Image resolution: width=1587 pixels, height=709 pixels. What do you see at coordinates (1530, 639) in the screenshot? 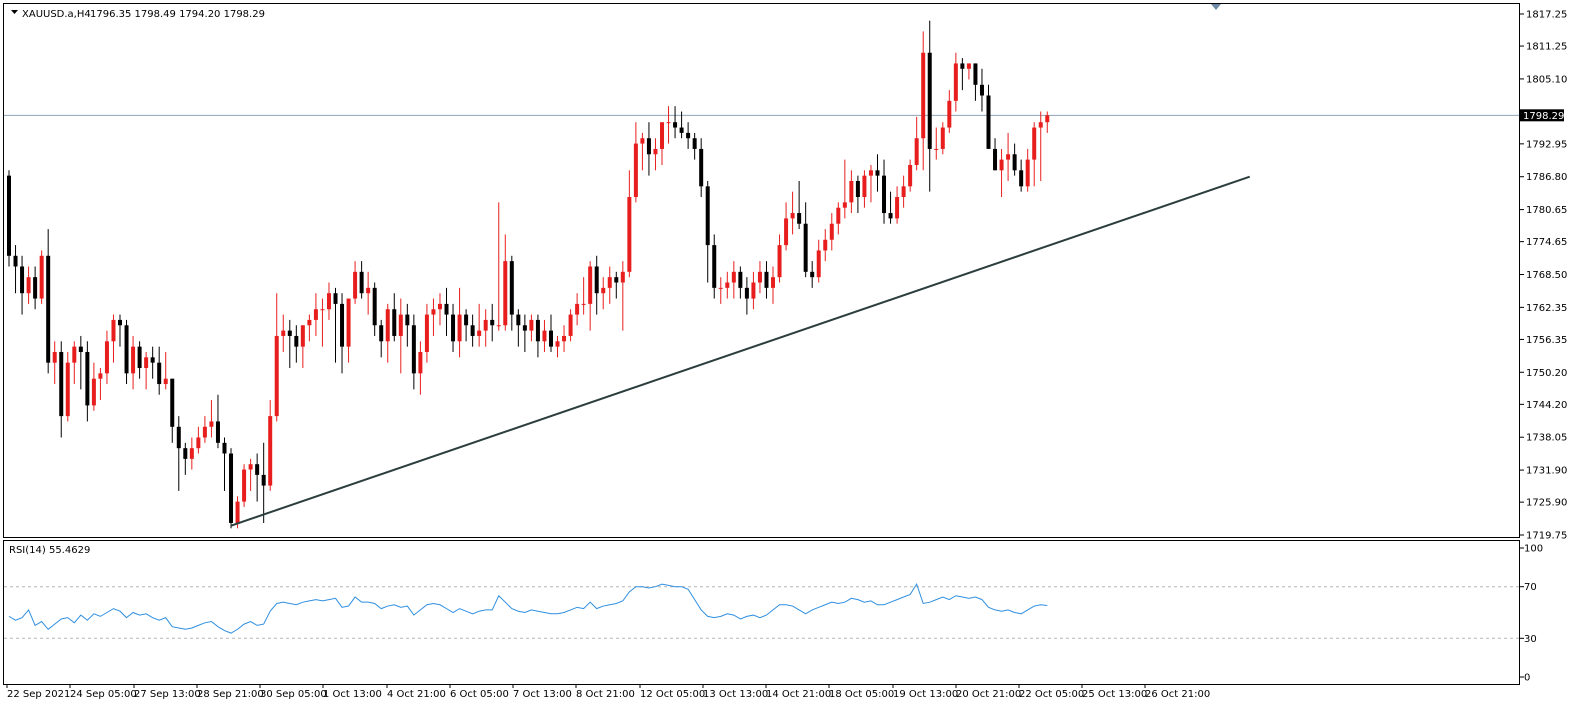
I see `rsi-tick-label: 30` at bounding box center [1530, 639].